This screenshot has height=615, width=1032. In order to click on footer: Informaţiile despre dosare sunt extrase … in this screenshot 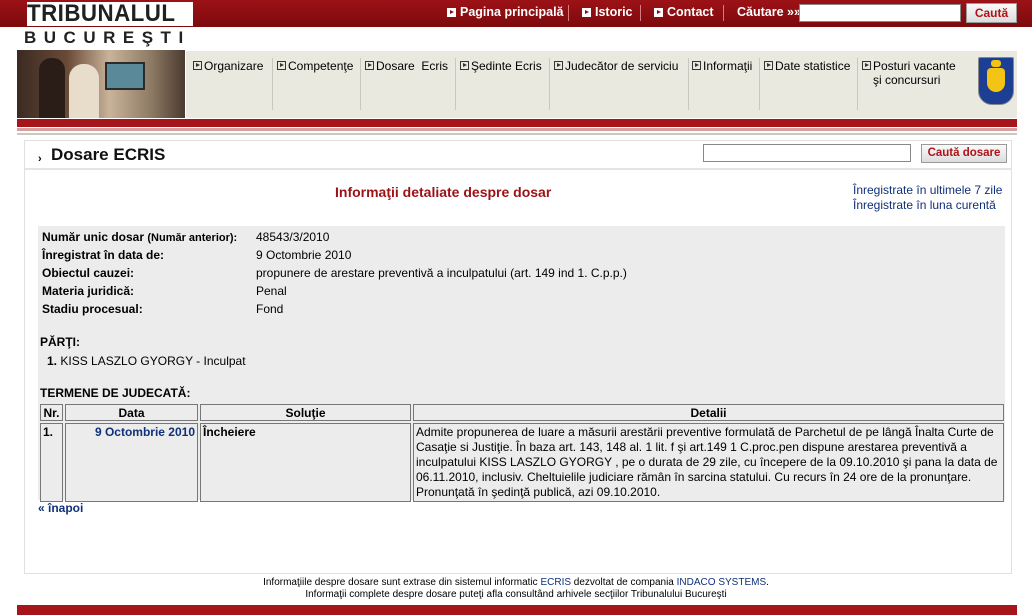, I will do `click(516, 588)`.